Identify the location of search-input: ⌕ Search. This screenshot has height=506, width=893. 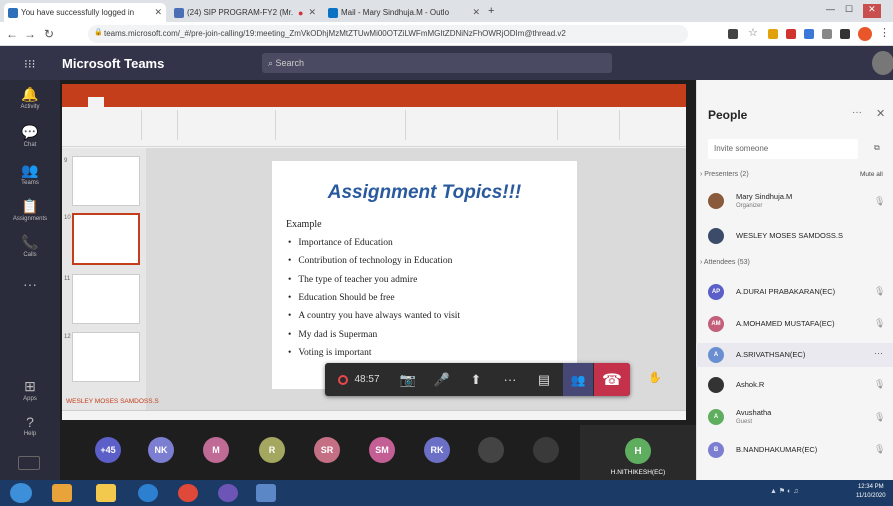
(437, 63).